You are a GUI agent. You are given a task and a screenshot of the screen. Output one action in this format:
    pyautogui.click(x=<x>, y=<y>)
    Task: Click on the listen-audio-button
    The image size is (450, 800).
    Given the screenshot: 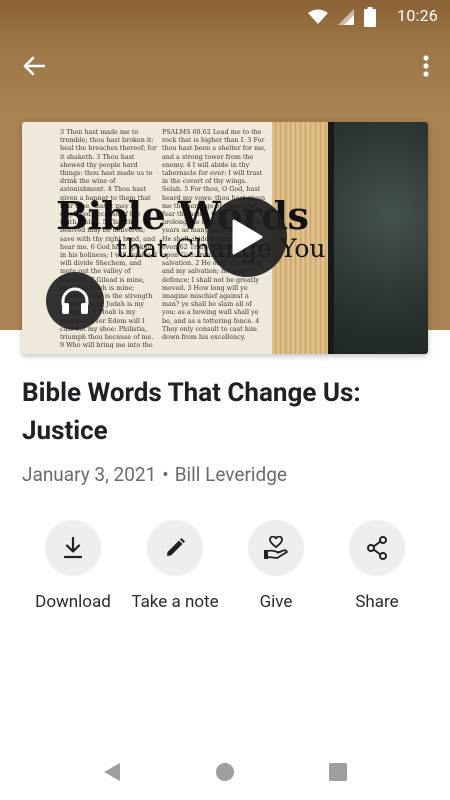 What is the action you would take?
    pyautogui.click(x=75, y=301)
    